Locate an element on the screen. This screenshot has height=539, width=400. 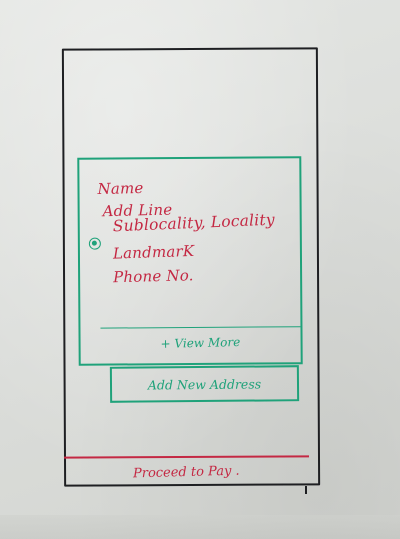
frame-stub is located at coordinates (306, 490).